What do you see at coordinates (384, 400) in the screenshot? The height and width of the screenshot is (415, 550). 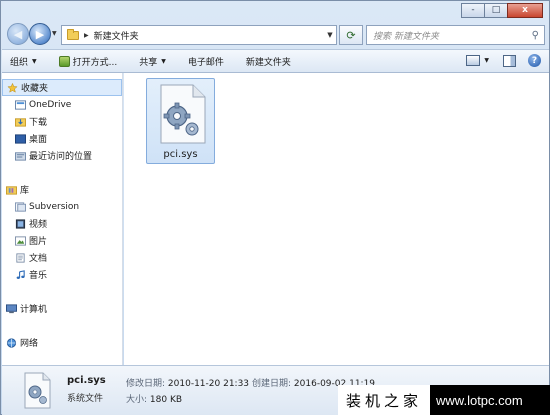 I see `watermark-text: 装机之家` at bounding box center [384, 400].